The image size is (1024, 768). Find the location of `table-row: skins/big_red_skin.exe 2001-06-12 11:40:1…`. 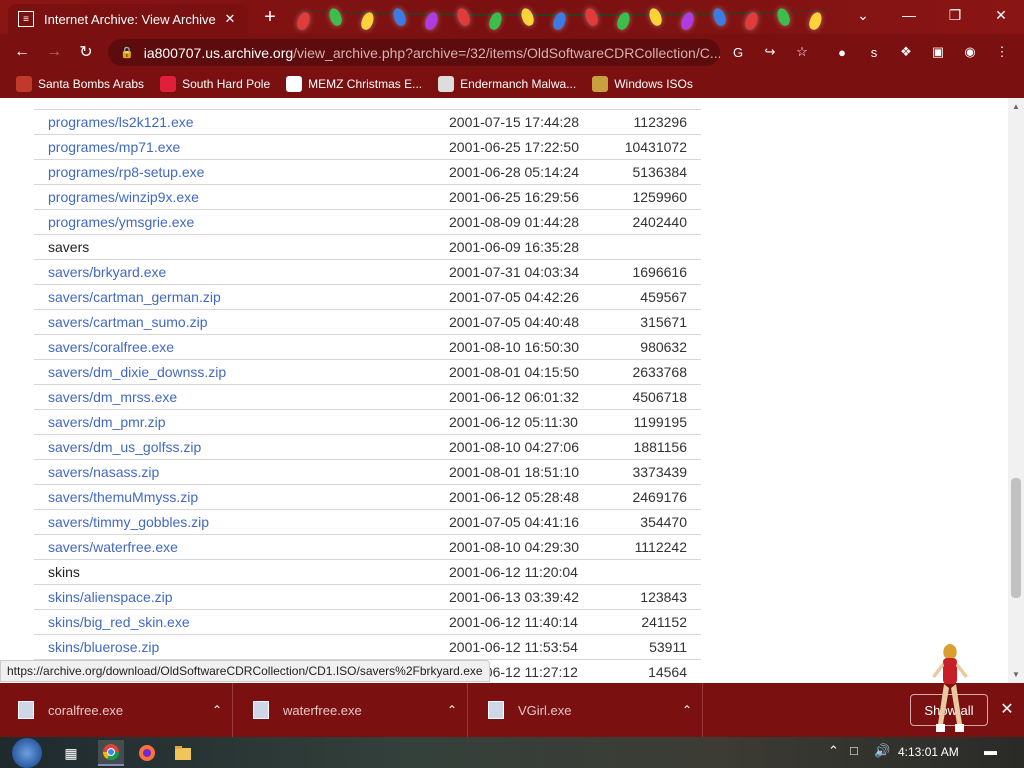

table-row: skins/big_red_skin.exe 2001-06-12 11:40:1… is located at coordinates (367, 622).